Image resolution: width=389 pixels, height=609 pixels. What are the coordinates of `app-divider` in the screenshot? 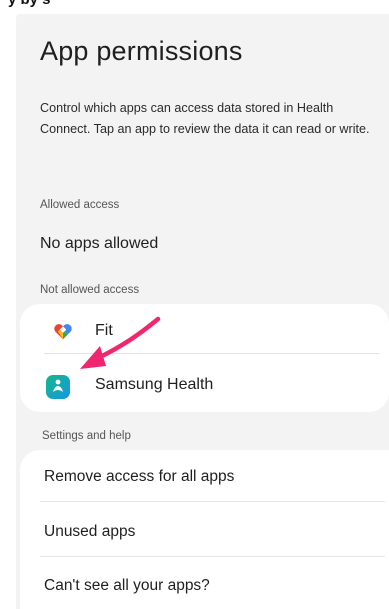 It's located at (211, 353).